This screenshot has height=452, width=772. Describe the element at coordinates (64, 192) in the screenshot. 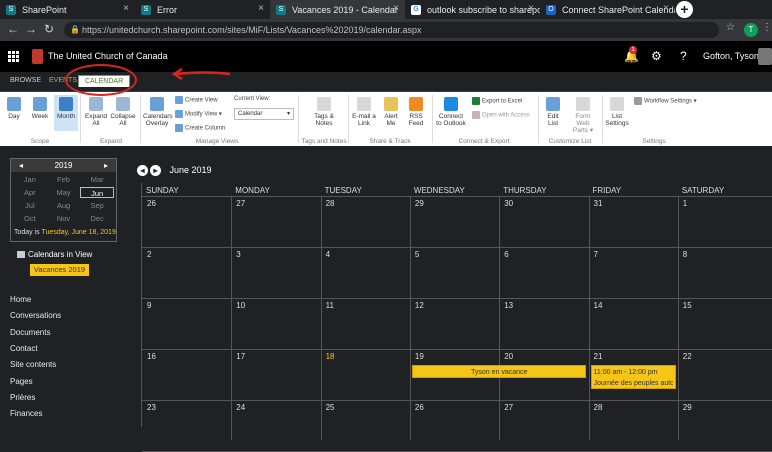

I see `month-may: May` at that location.